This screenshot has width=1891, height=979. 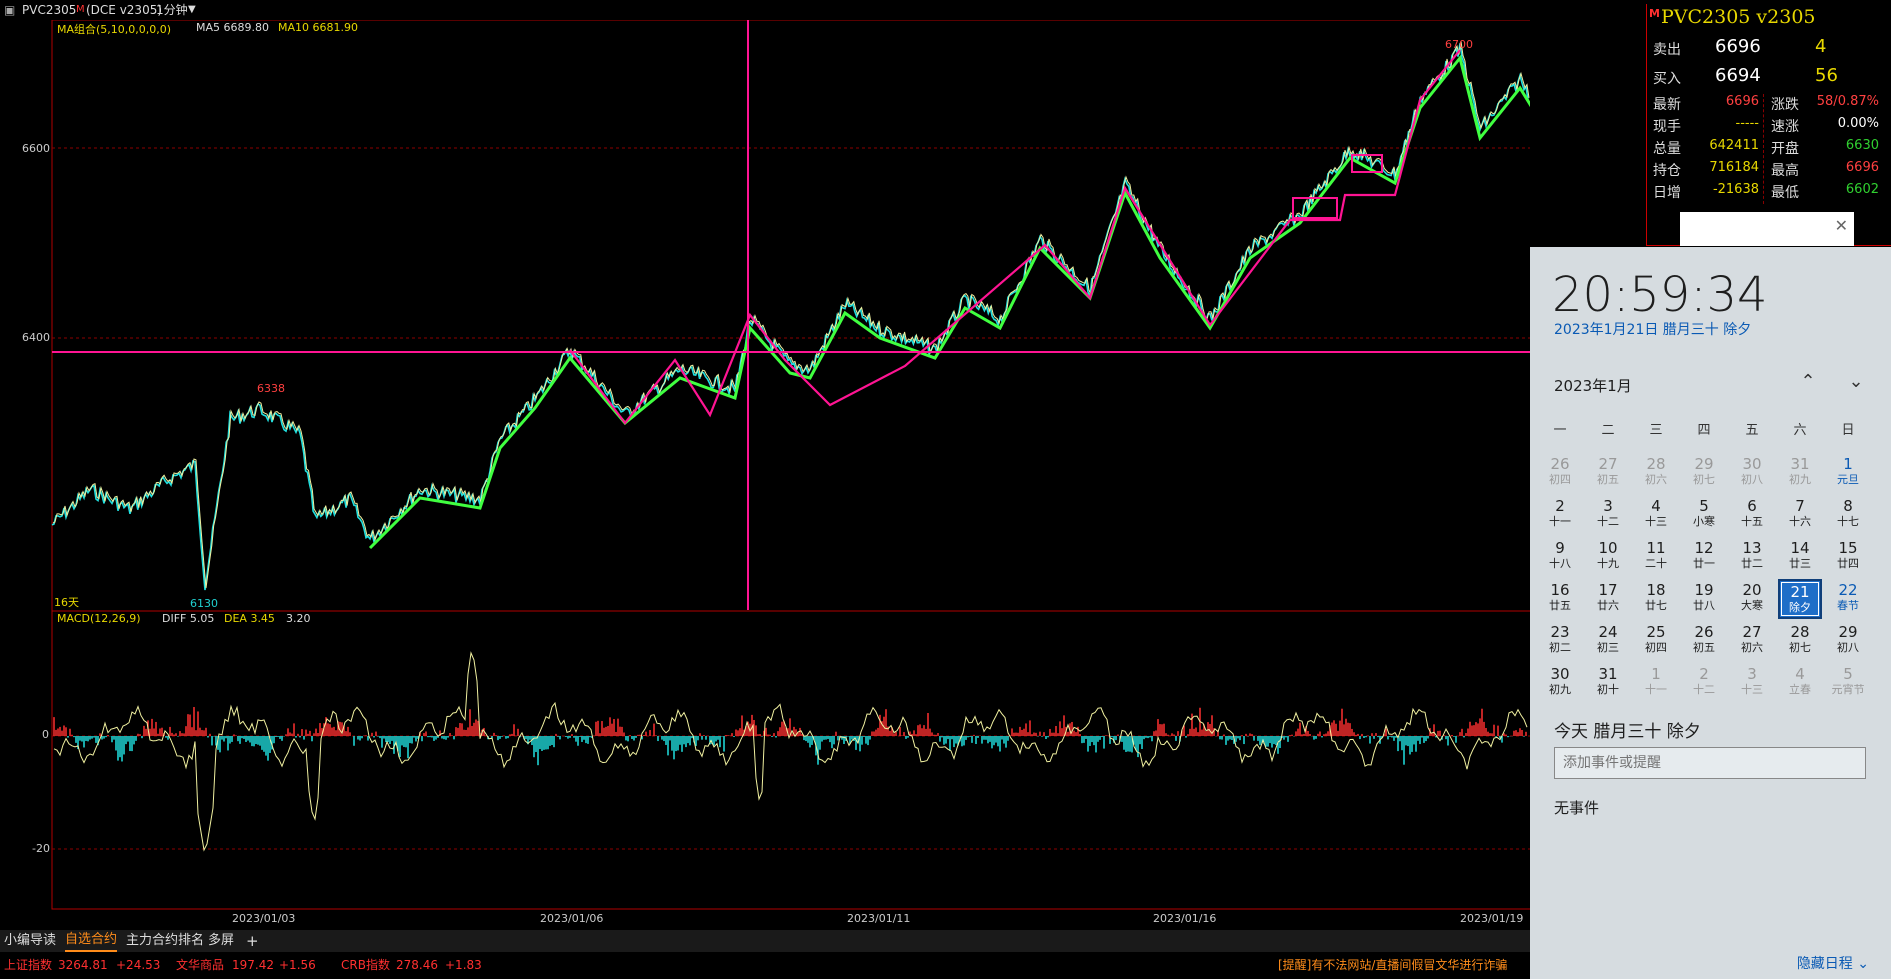 What do you see at coordinates (1752, 515) in the screenshot?
I see `calendar-day: 6 十五` at bounding box center [1752, 515].